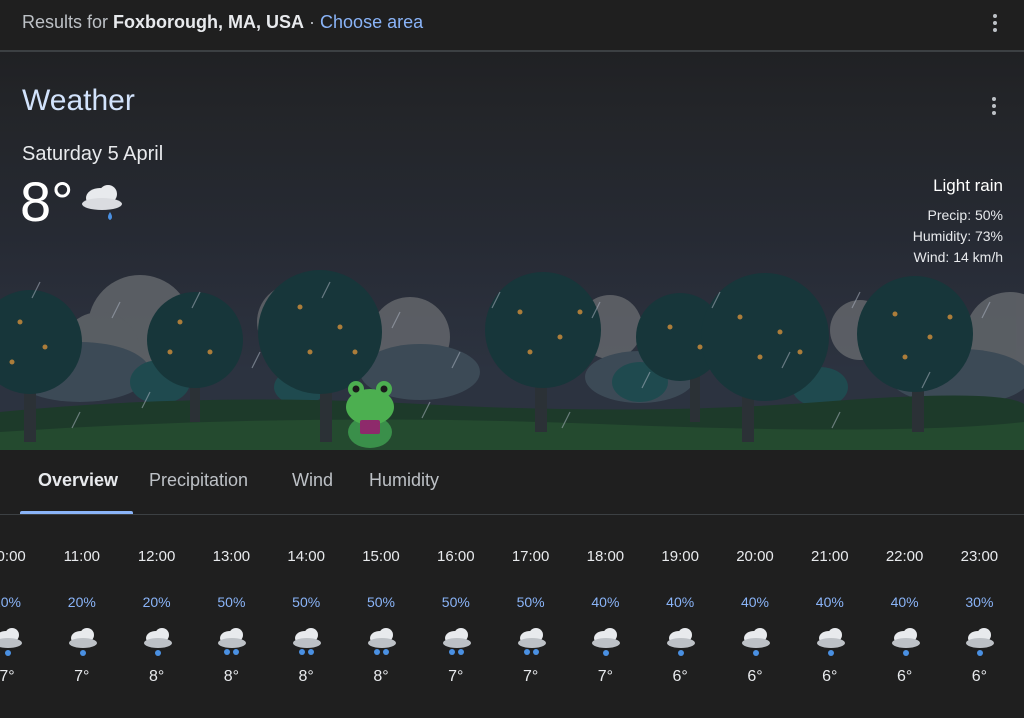  What do you see at coordinates (512, 482) in the screenshot?
I see `weather-tabs: Overview Precipitation Wind Humidity` at bounding box center [512, 482].